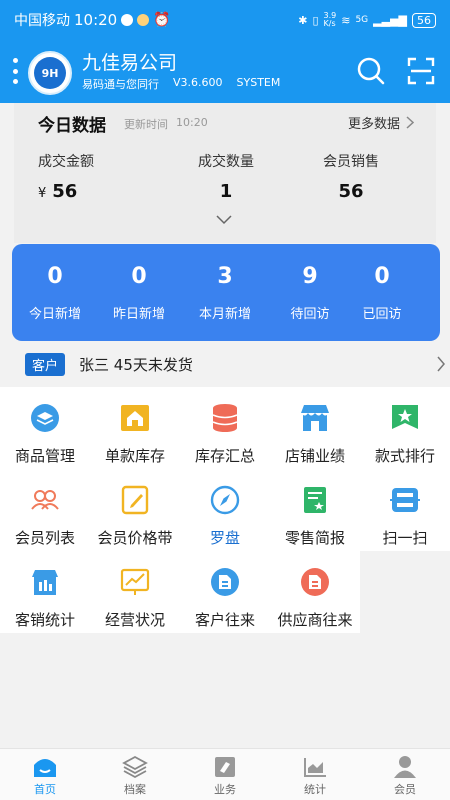  What do you see at coordinates (120, 84) in the screenshot?
I see `slogan: 易码通与您同行` at bounding box center [120, 84].